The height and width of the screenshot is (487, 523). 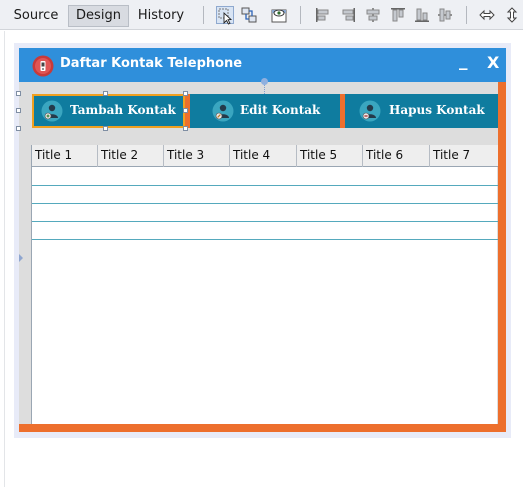 I want to click on ide-toolbar: Source Design History, so click(x=261, y=15).